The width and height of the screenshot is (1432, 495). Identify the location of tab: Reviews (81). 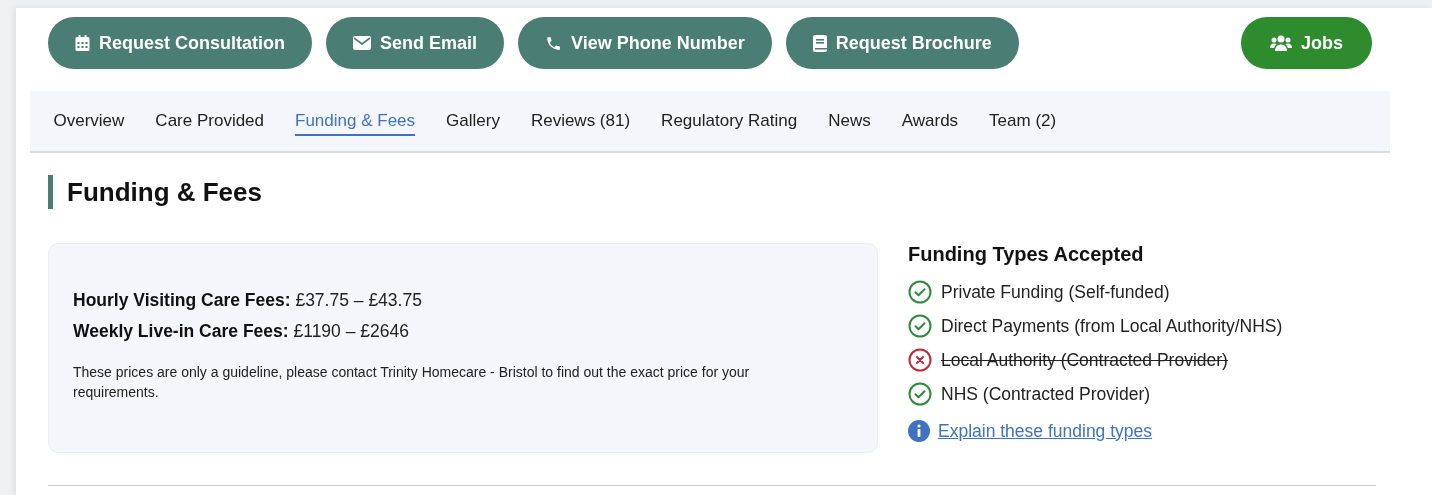
(580, 121).